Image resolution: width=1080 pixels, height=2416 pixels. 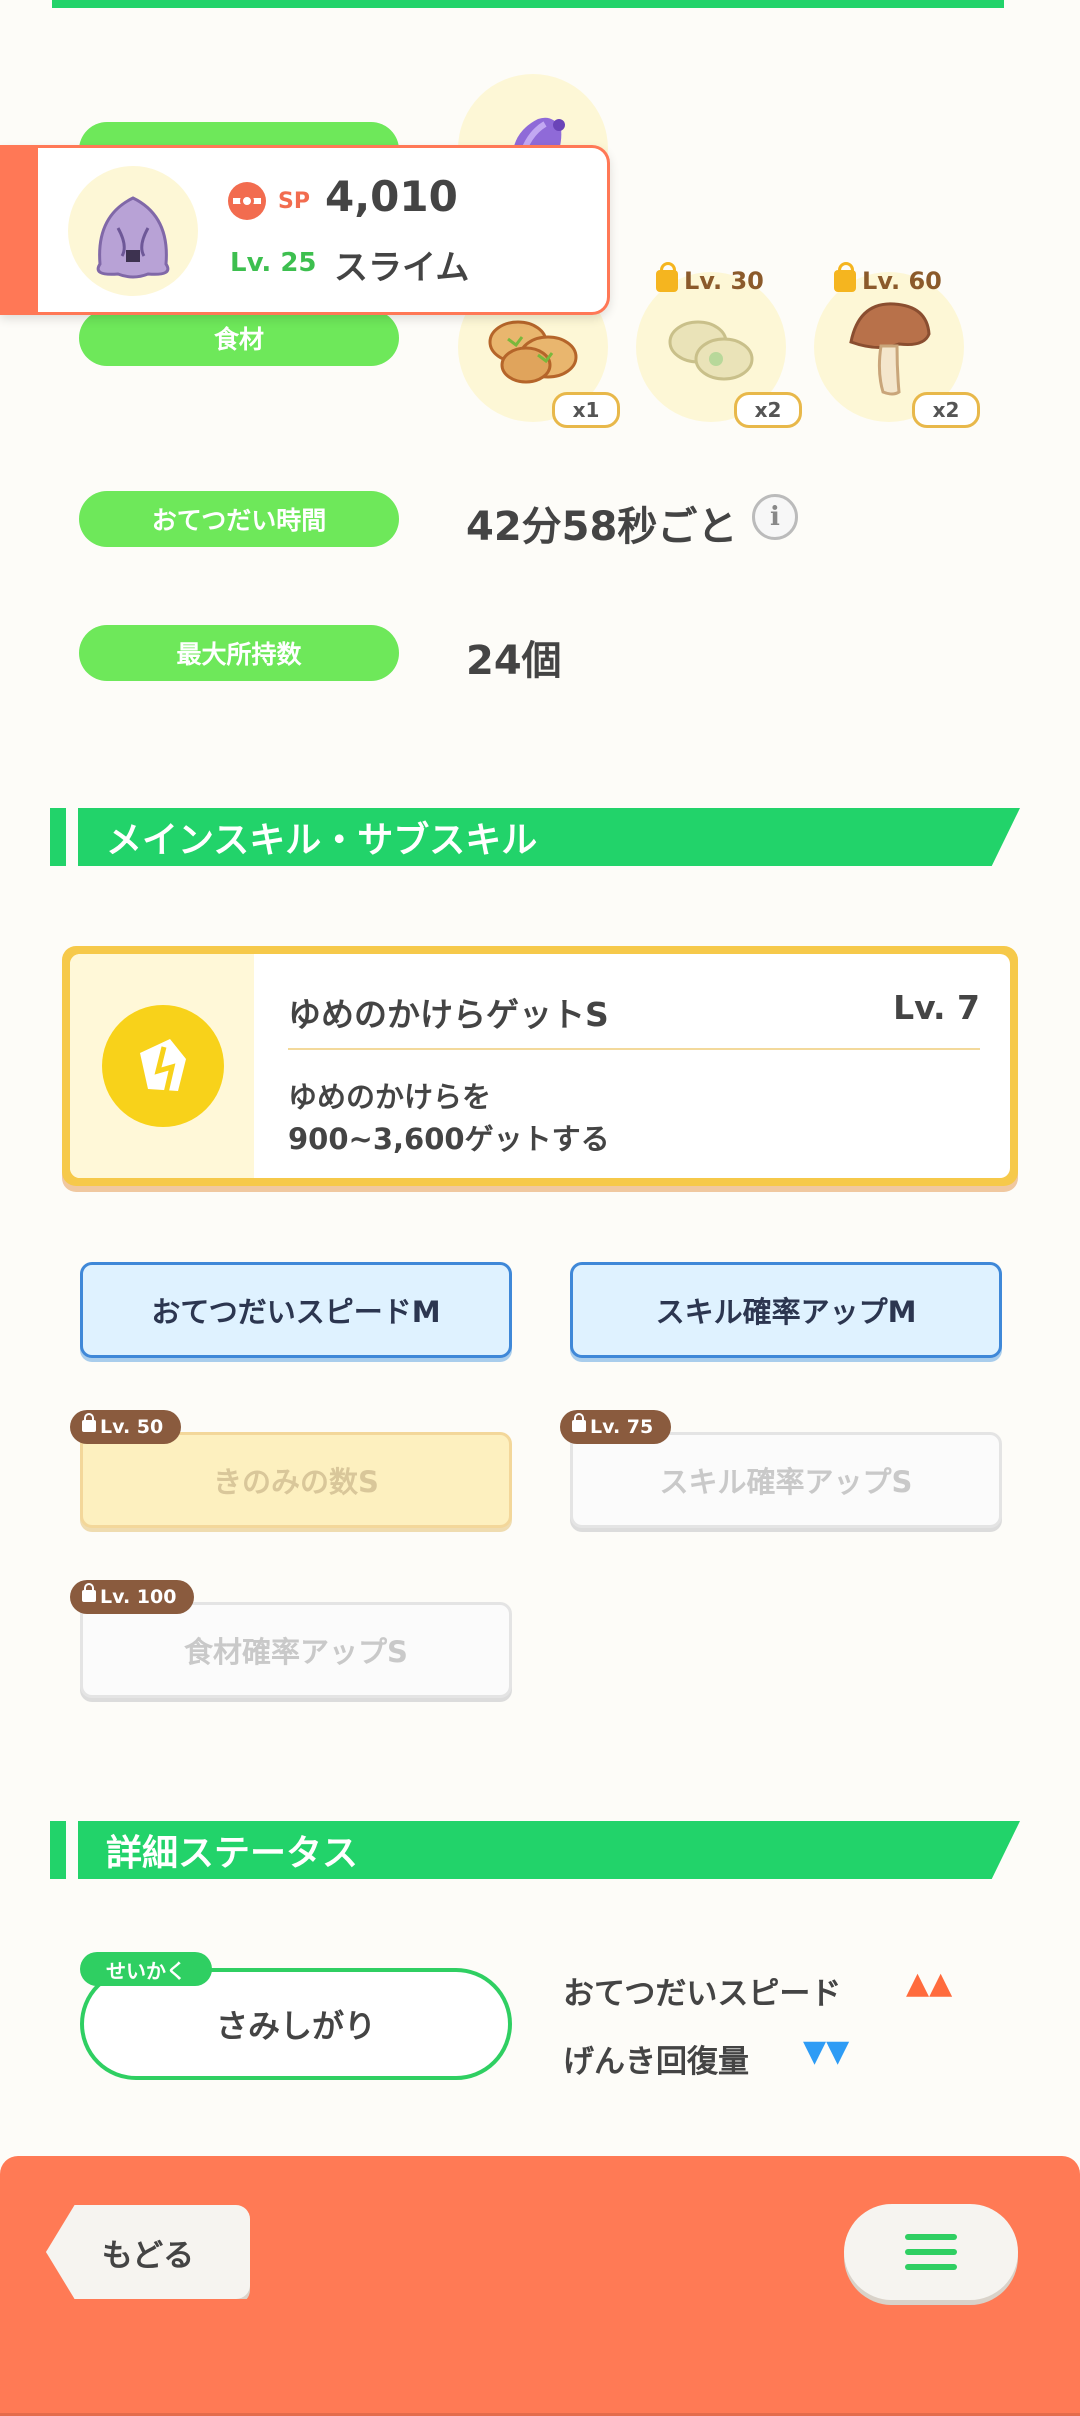 I want to click on mushroom-icon, so click(x=890, y=349).